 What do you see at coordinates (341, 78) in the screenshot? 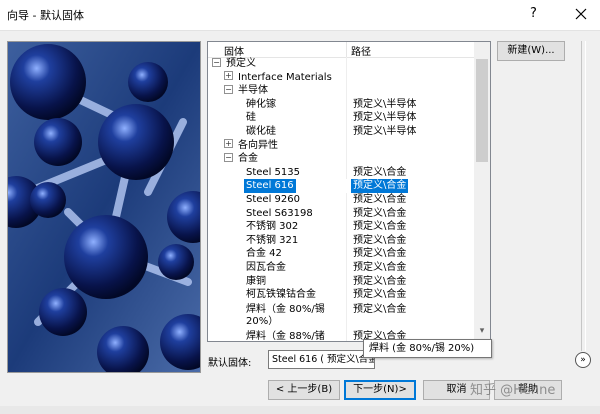
I see `tree-row: + Interface Materials` at bounding box center [341, 78].